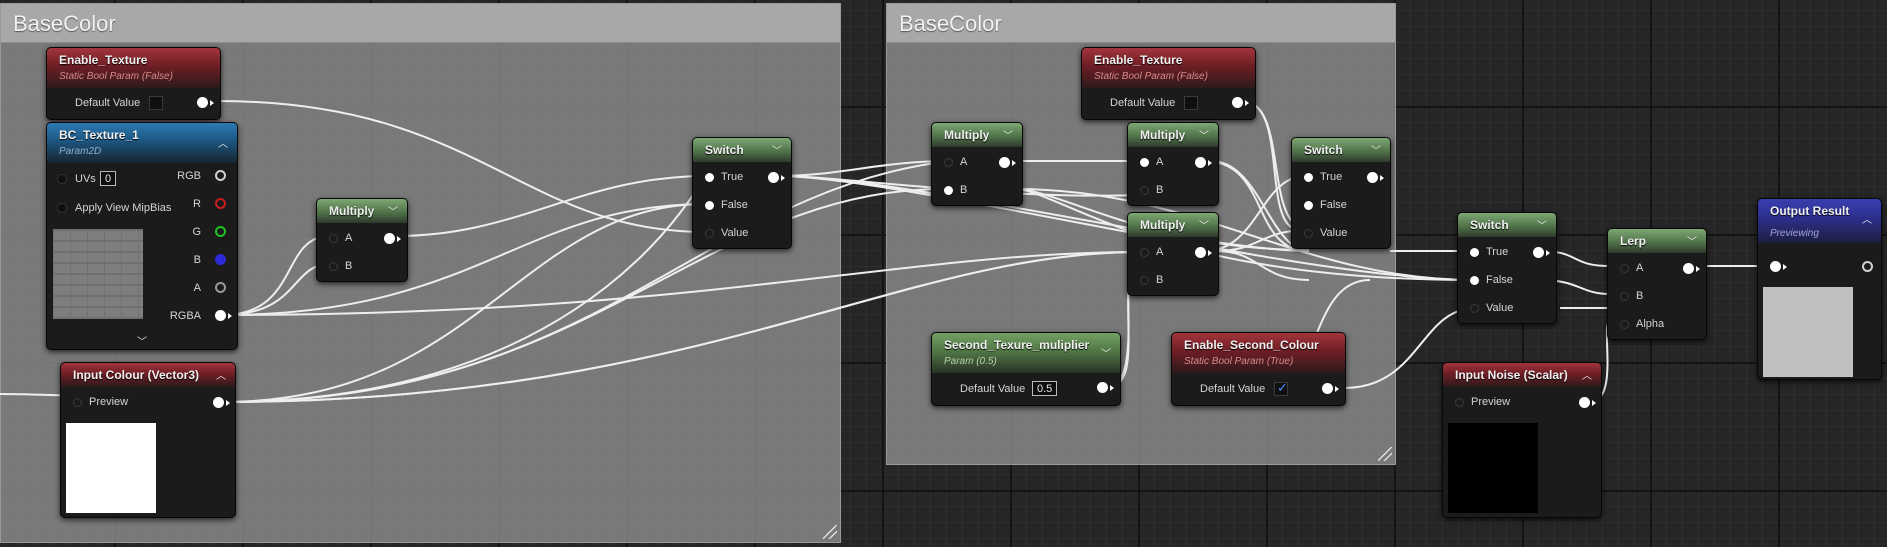 This screenshot has height=547, width=1887. I want to click on node-title: Input Noise (Scalar), so click(1511, 375).